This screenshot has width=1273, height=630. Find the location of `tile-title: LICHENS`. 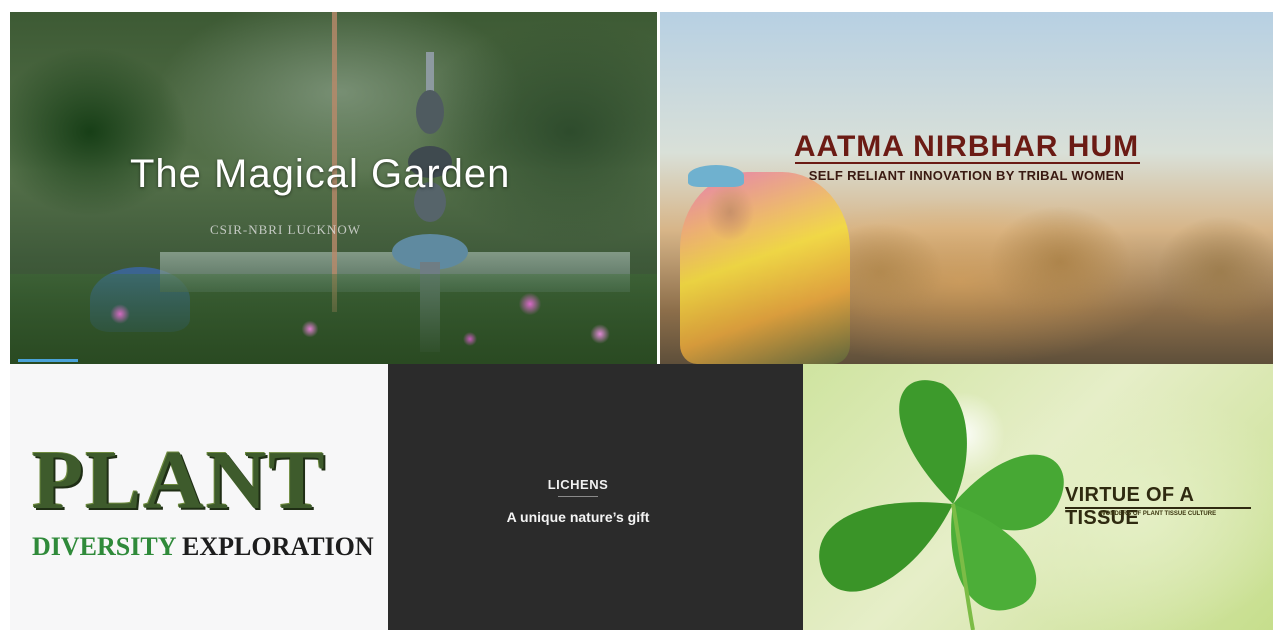

tile-title: LICHENS is located at coordinates (578, 484).